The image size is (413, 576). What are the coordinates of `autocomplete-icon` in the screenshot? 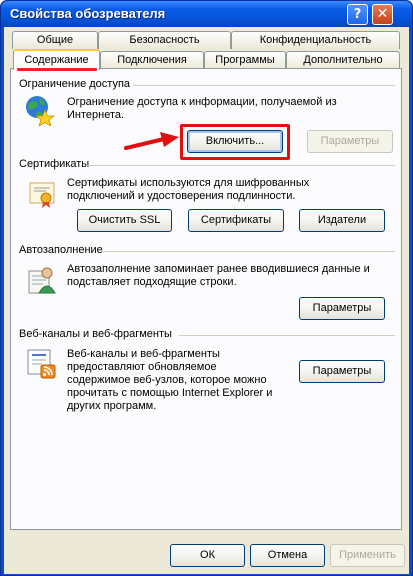 It's located at (41, 279).